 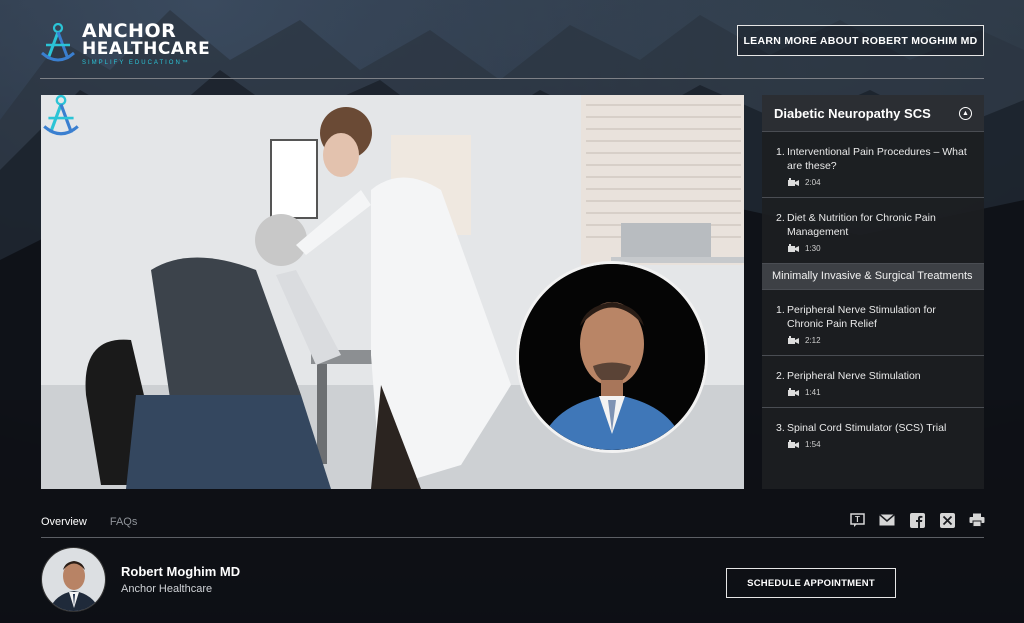 I want to click on presenter-portrait, so click(x=612, y=357).